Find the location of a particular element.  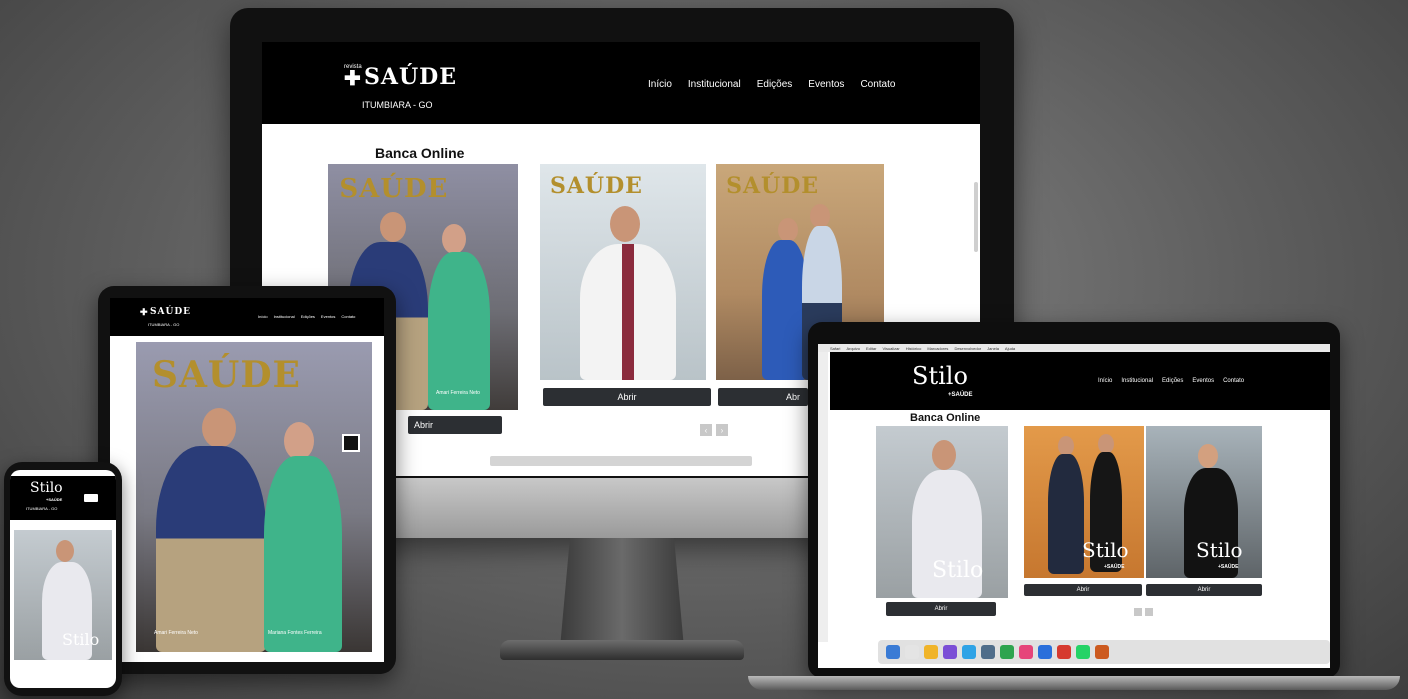

spotify-icon is located at coordinates (1007, 652).